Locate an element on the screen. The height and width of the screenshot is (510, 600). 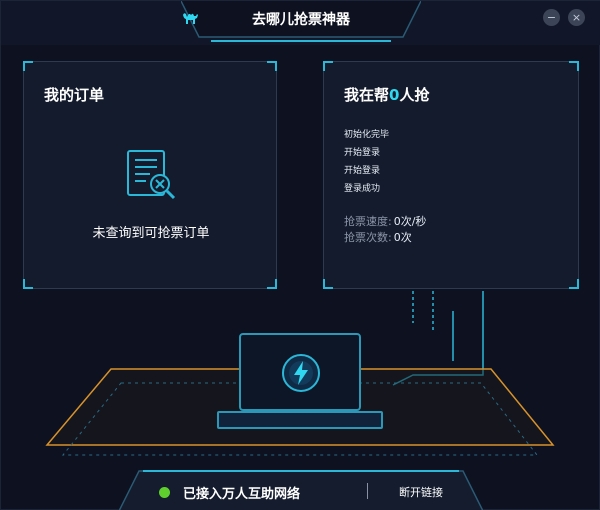
app-title: 去哪儿抢票神器 is located at coordinates (301, 20).